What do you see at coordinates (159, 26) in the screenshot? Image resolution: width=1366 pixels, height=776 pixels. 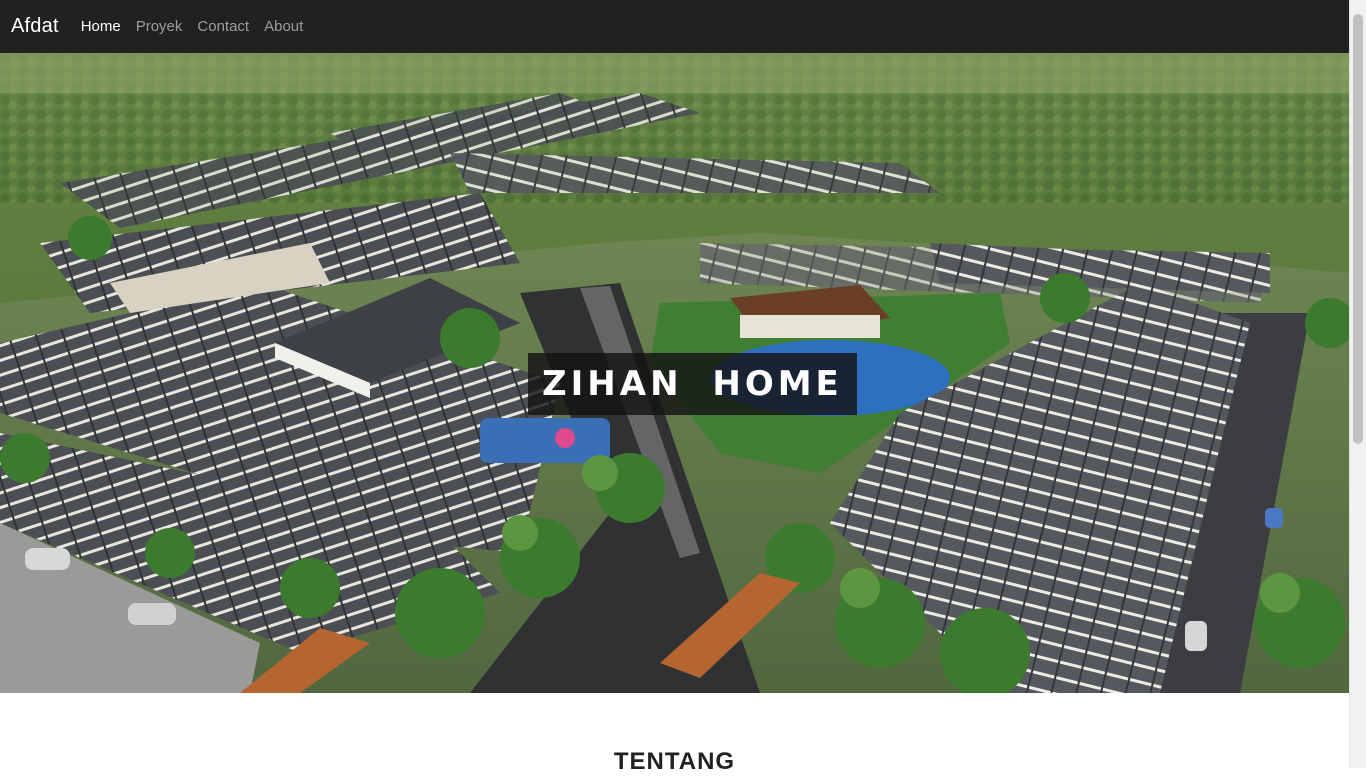 I see `nav-link-proyek: Proyek` at bounding box center [159, 26].